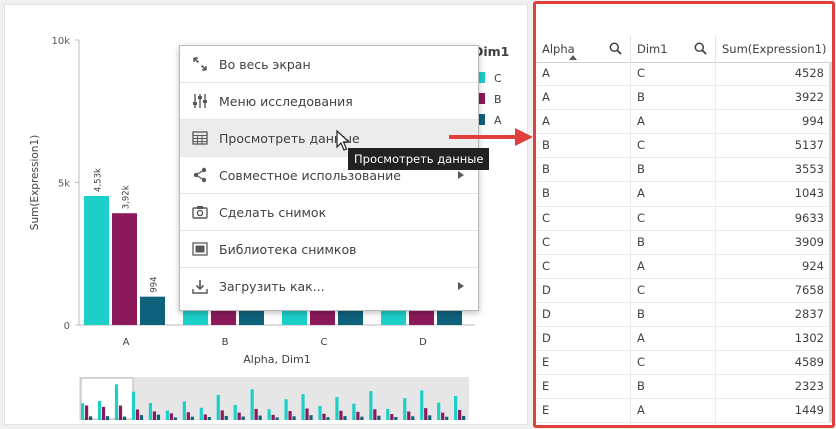  I want to click on fullscreen-icon, so click(200, 64).